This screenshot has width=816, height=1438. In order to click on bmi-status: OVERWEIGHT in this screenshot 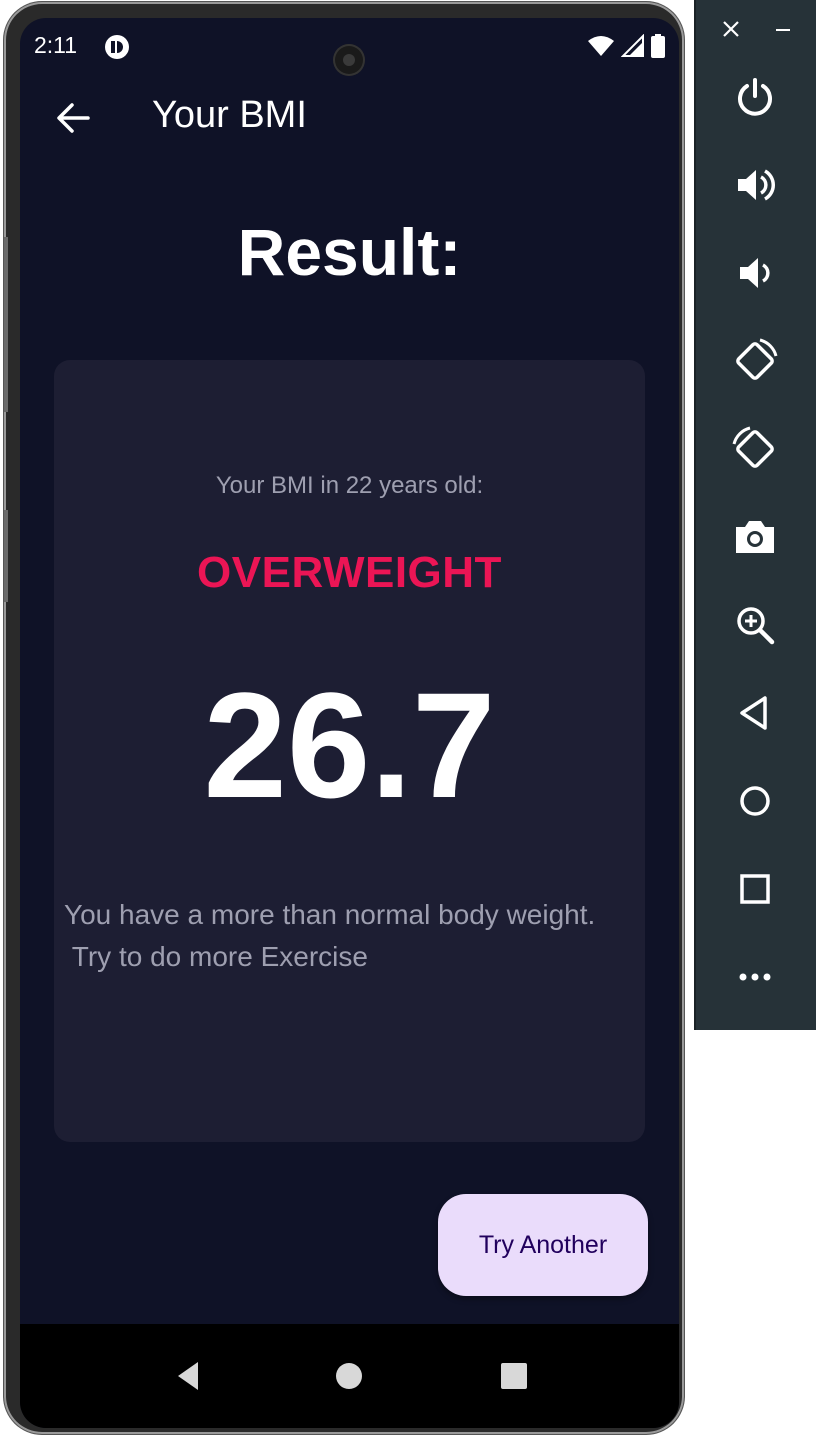, I will do `click(349, 572)`.